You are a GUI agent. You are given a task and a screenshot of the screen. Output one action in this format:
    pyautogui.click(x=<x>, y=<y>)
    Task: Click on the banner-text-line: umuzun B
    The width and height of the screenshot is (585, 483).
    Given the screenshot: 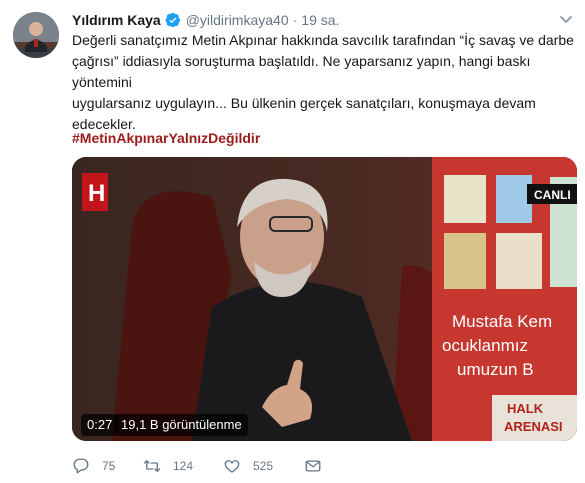 What is the action you would take?
    pyautogui.click(x=495, y=369)
    